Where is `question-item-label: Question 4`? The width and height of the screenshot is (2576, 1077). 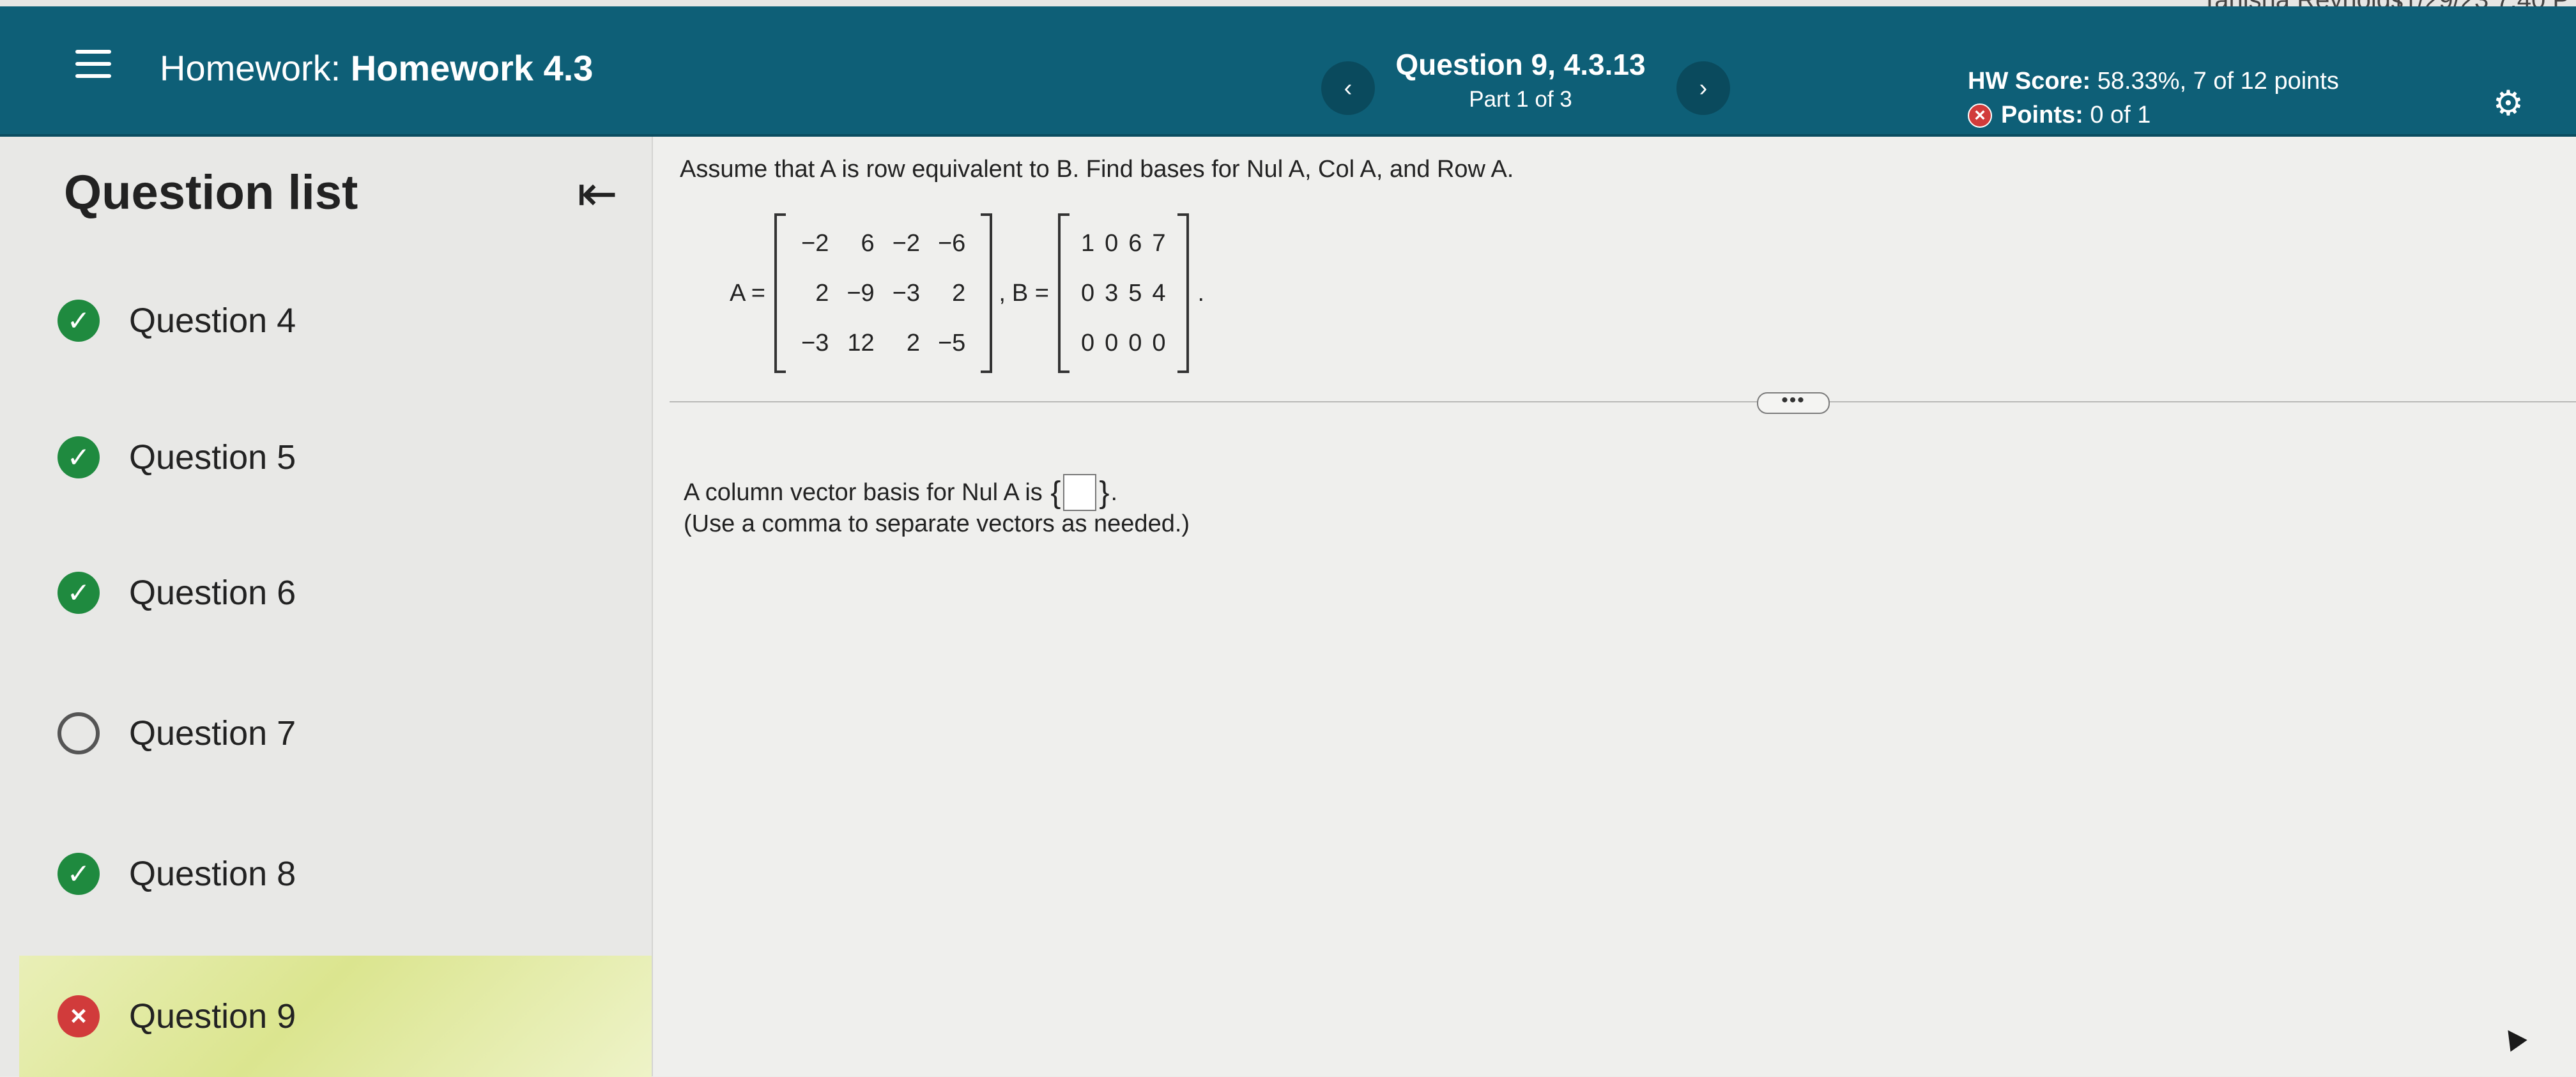 question-item-label: Question 4 is located at coordinates (212, 321).